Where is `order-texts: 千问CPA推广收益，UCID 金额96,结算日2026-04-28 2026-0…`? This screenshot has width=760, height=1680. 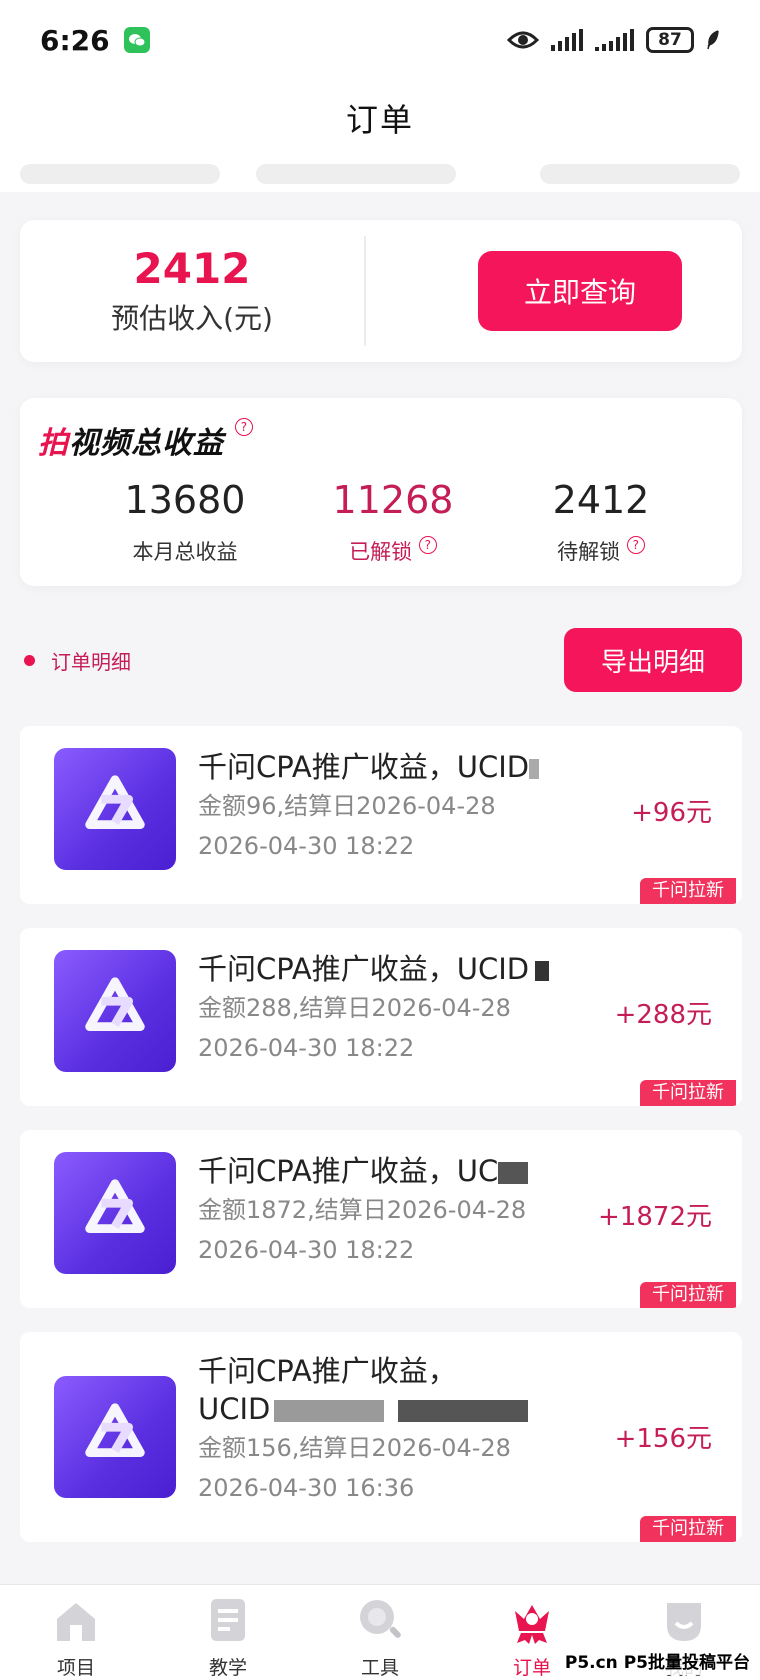 order-texts: 千问CPA推广收益，UCID 金额96,结算日2026-04-28 2026-0… is located at coordinates (378, 807).